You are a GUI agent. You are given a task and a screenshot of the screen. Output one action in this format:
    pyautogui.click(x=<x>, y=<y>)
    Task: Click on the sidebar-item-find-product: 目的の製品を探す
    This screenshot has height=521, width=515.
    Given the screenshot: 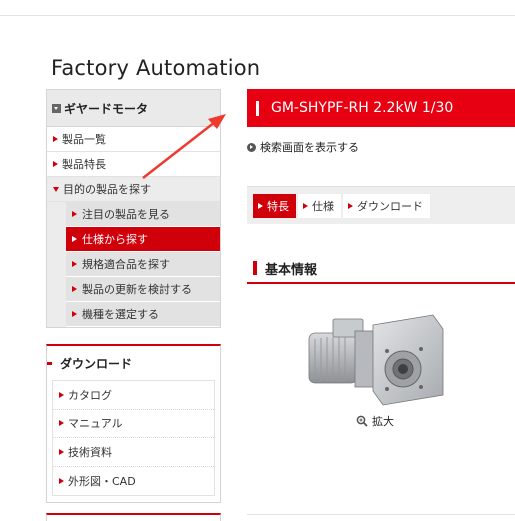 What is the action you would take?
    pyautogui.click(x=133, y=189)
    